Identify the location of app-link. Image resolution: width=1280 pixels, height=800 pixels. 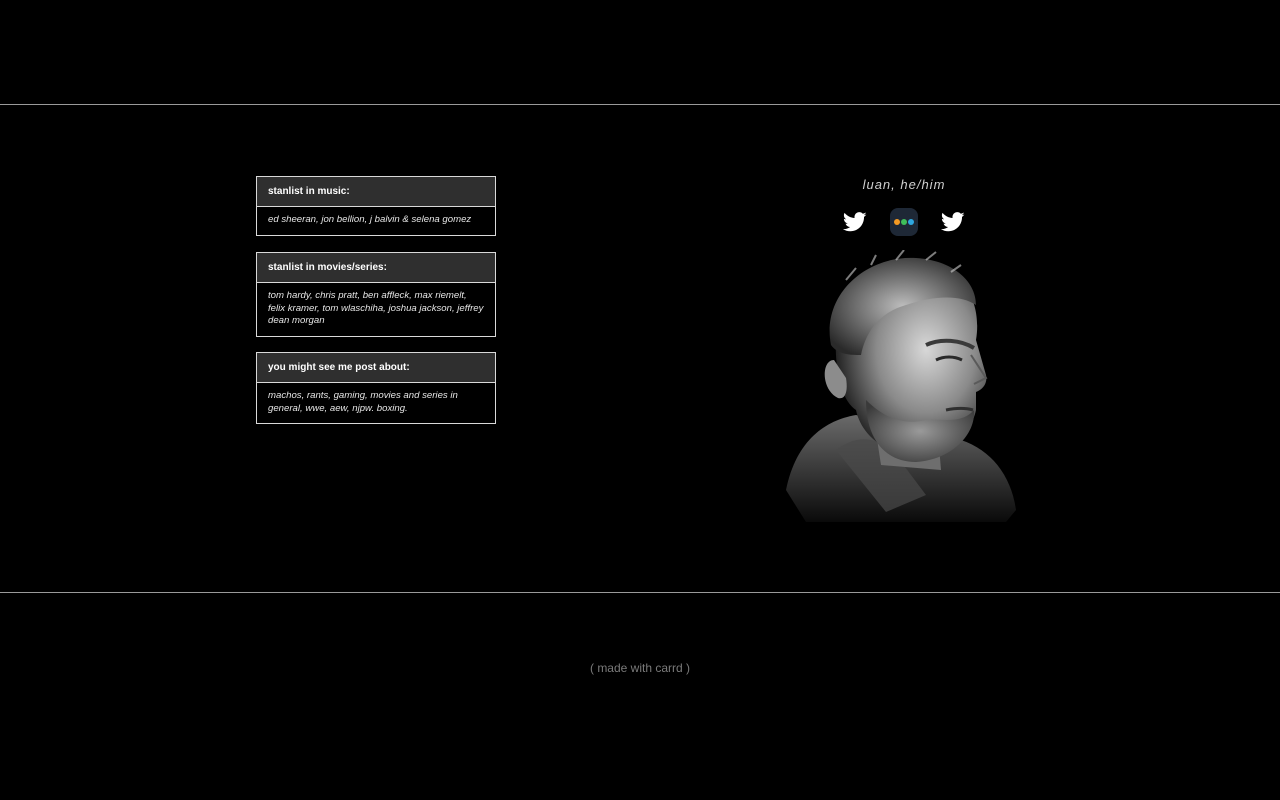
(904, 222).